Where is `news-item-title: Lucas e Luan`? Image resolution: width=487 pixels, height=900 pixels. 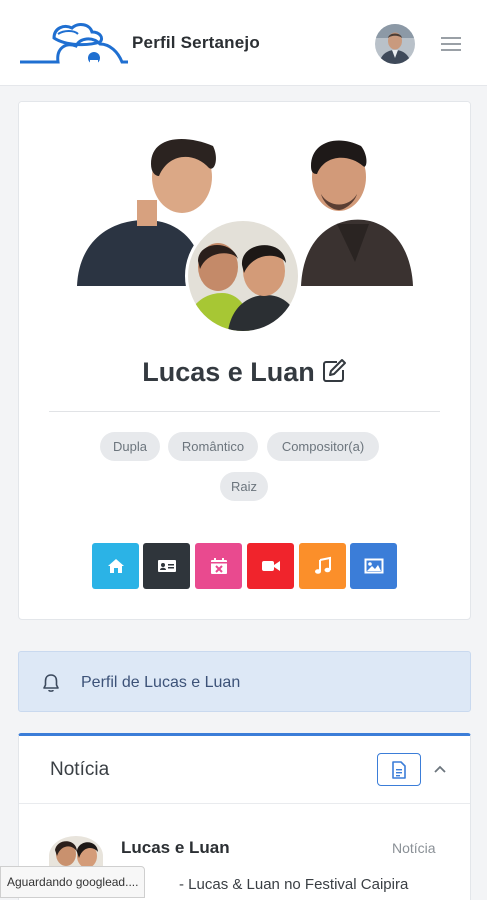
news-item-title: Lucas e Luan is located at coordinates (175, 848).